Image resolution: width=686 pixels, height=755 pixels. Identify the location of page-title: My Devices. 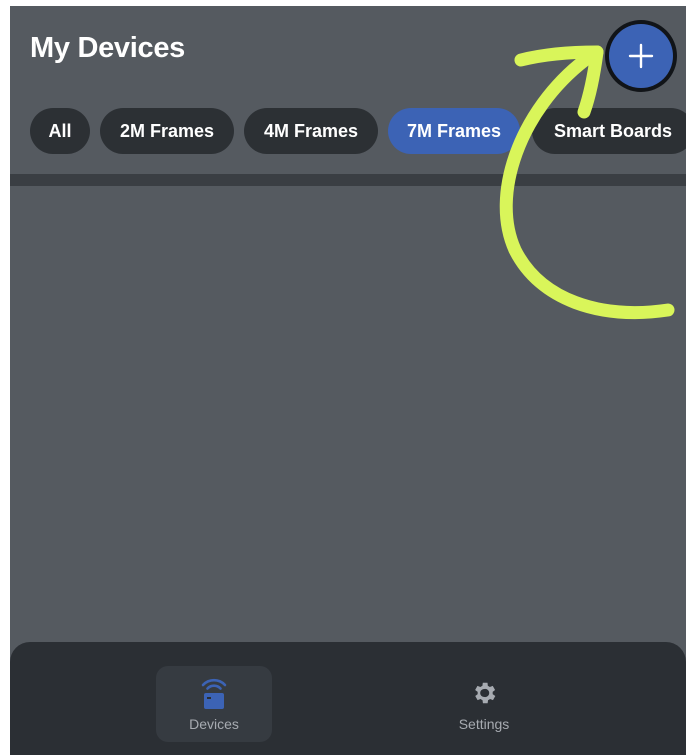
(107, 48).